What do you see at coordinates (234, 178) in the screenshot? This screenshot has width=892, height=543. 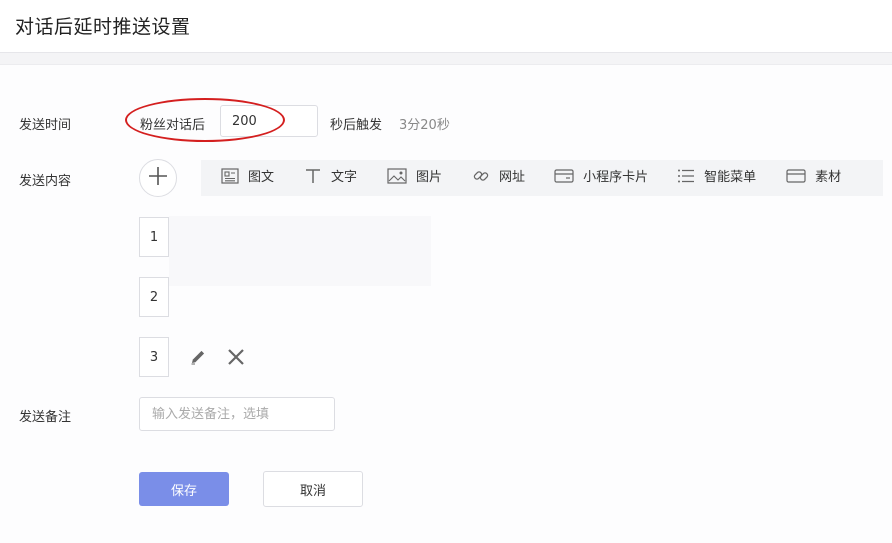 I see `article-icon` at bounding box center [234, 178].